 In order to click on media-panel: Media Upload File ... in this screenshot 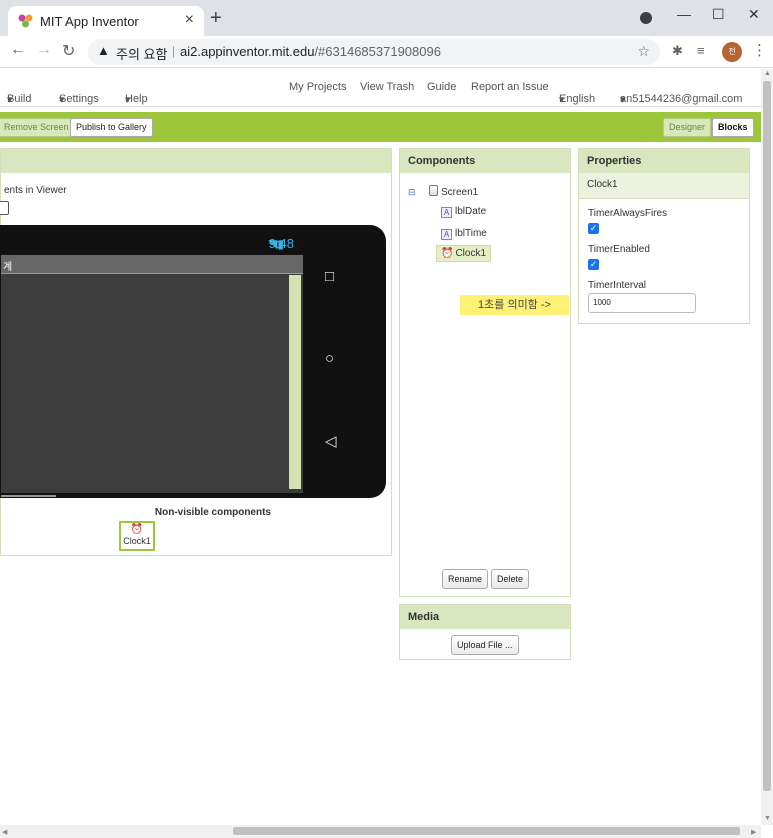, I will do `click(485, 632)`.